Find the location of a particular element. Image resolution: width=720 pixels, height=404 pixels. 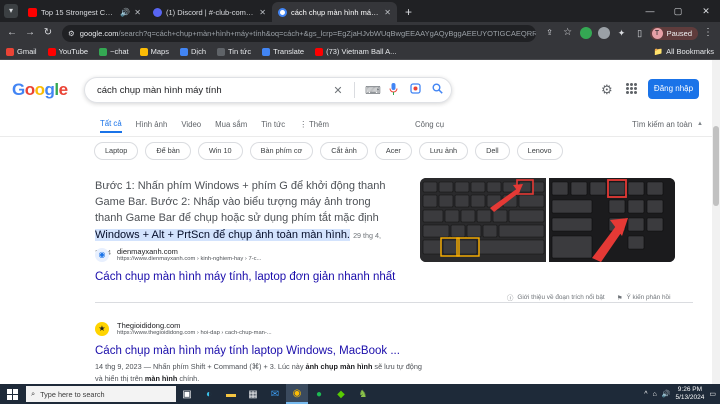

clock: 9:26 PM 5/13/2024 is located at coordinates (689, 394).